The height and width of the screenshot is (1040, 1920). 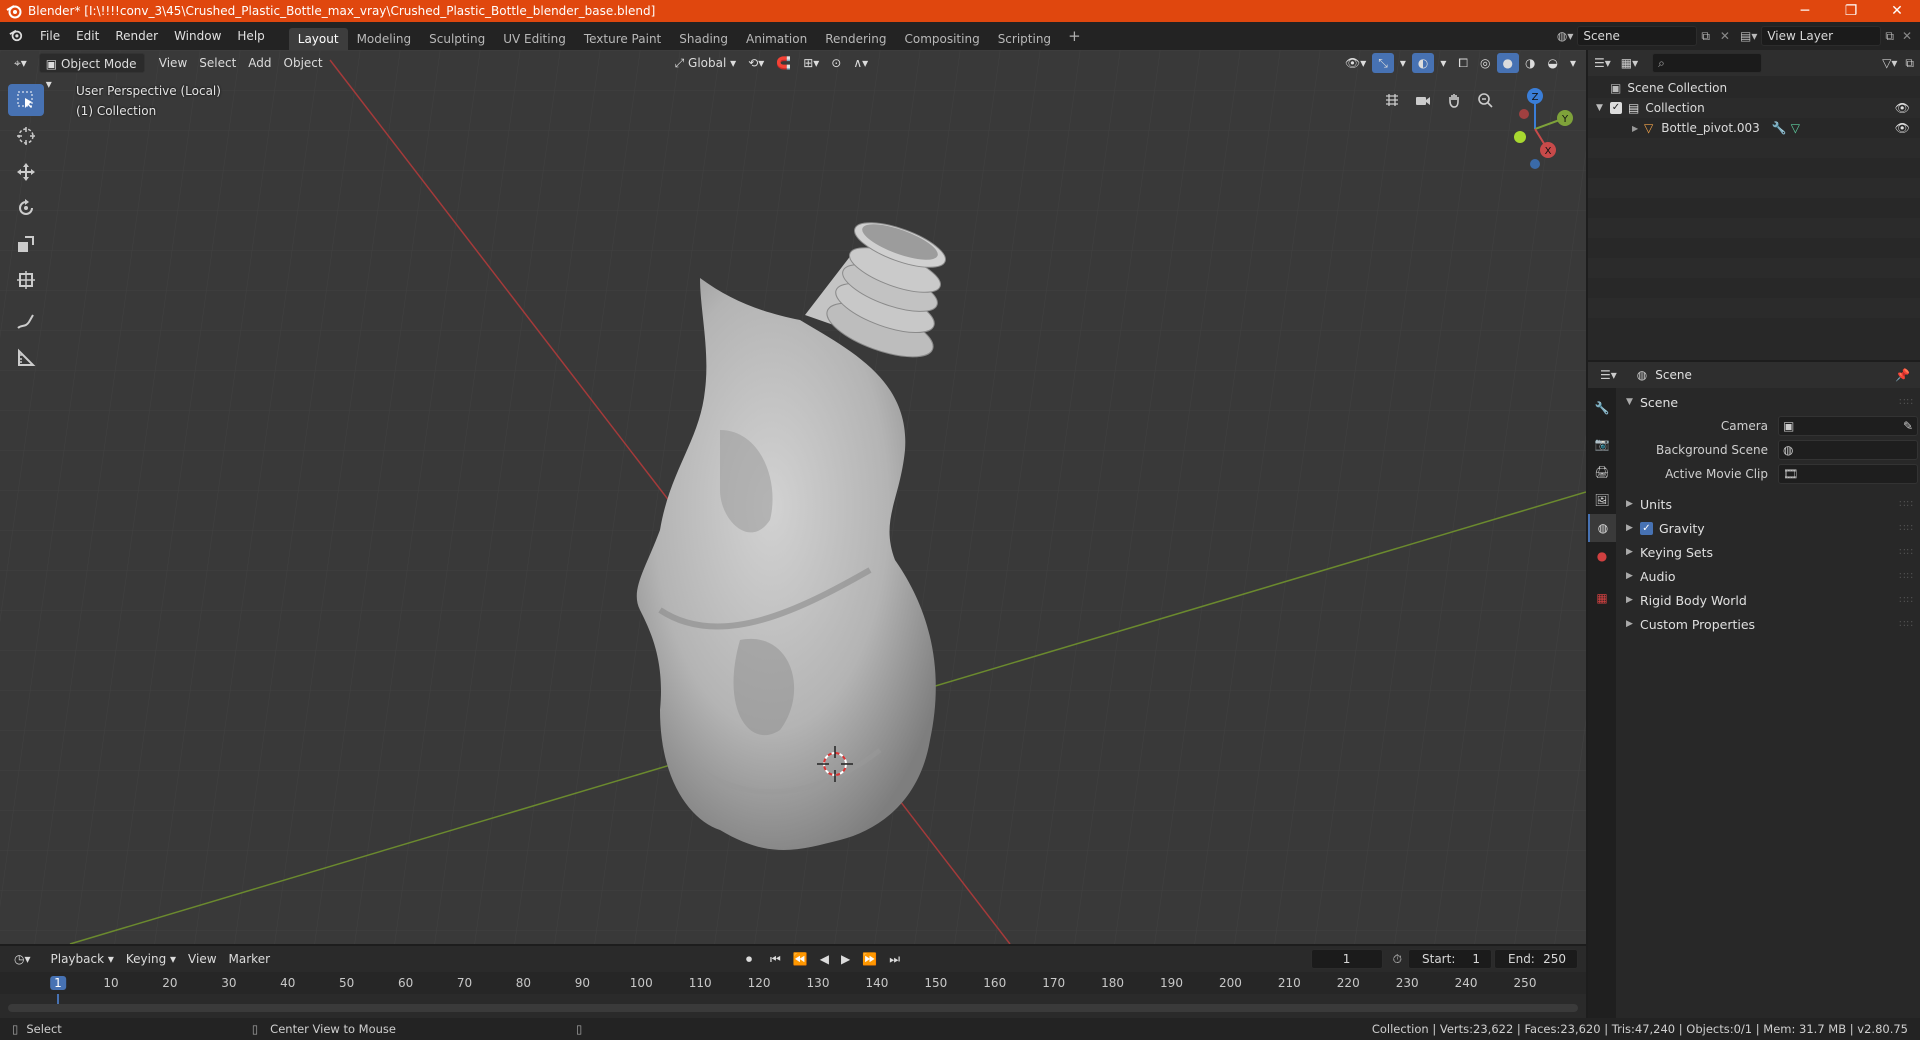 I want to click on transform-orientation-dropdown: ⤢ Global ▾, so click(x=706, y=63).